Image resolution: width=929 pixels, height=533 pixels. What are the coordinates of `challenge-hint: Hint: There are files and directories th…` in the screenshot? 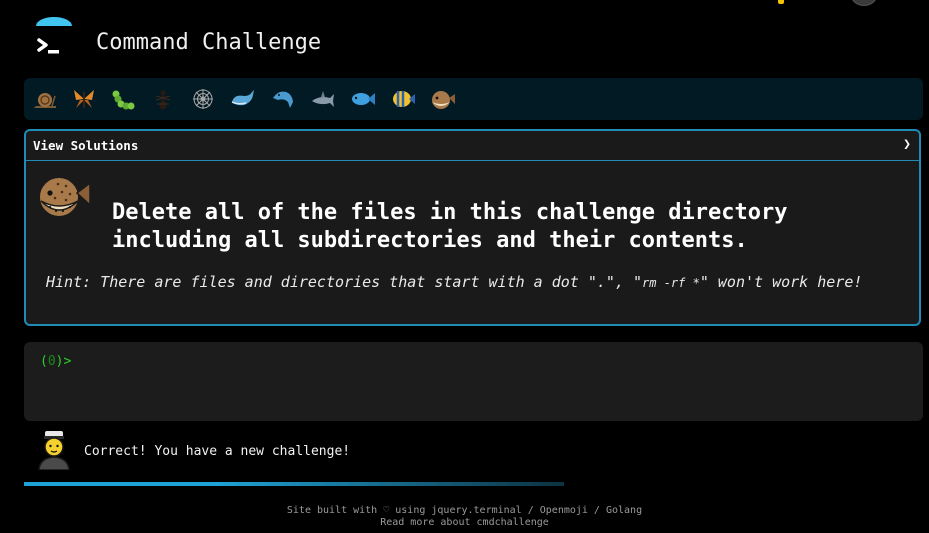 It's located at (454, 282).